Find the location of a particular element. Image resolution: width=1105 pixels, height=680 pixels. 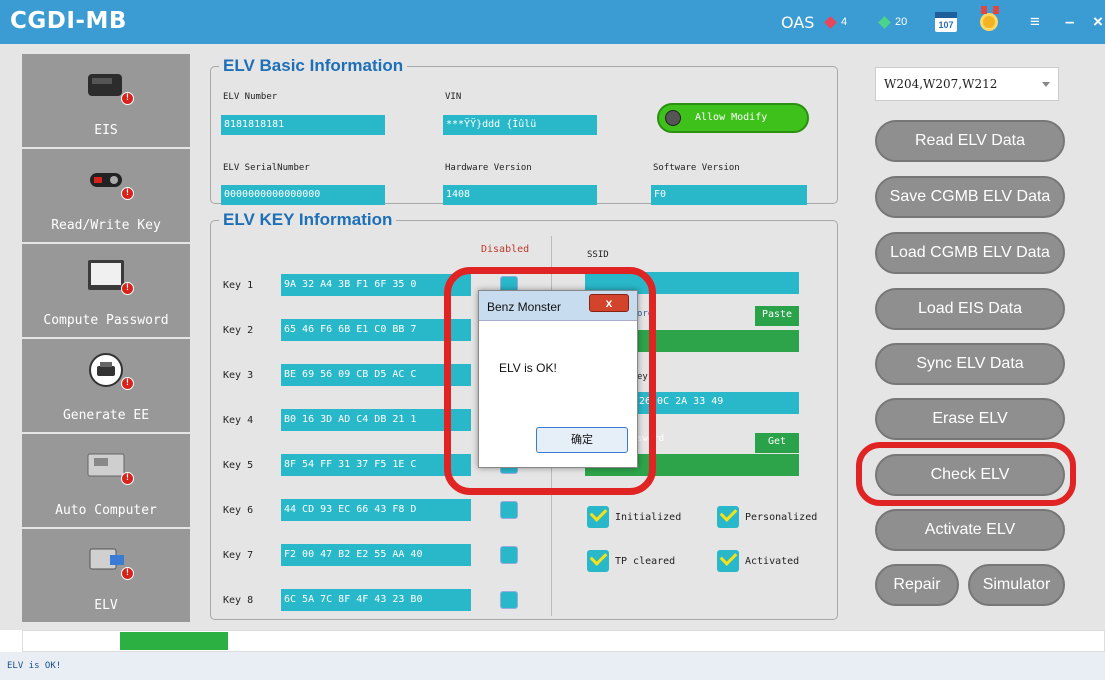

repair-button: Repair is located at coordinates (917, 585).